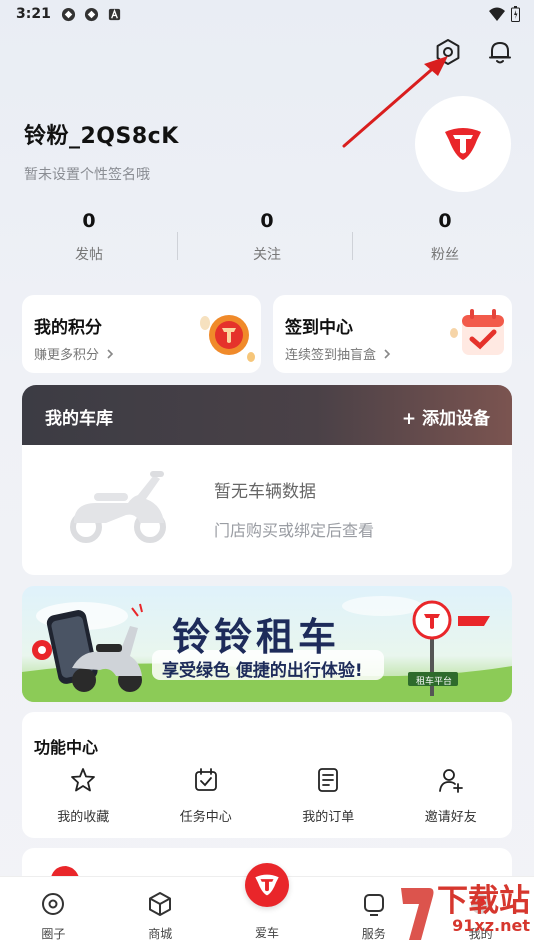 The width and height of the screenshot is (534, 950). Describe the element at coordinates (373, 905) in the screenshot. I see `service-icon` at that location.